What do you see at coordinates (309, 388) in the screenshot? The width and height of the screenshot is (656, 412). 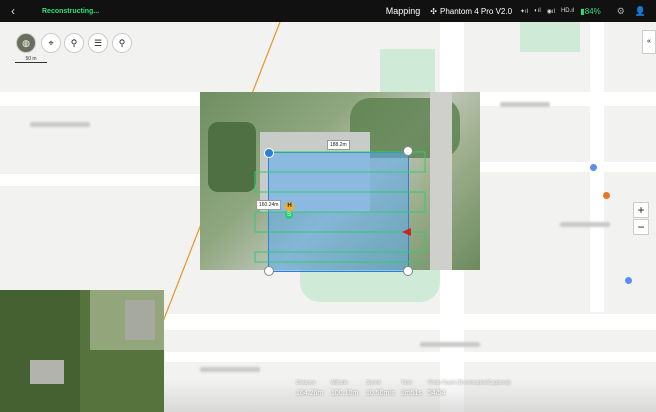 I see `stat-distance: Distance 164.26m` at bounding box center [309, 388].